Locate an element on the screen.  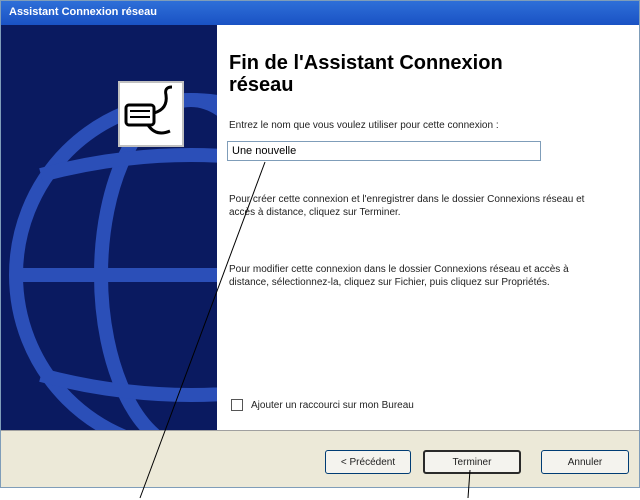
cancel-button: Annuler is located at coordinates (585, 462).